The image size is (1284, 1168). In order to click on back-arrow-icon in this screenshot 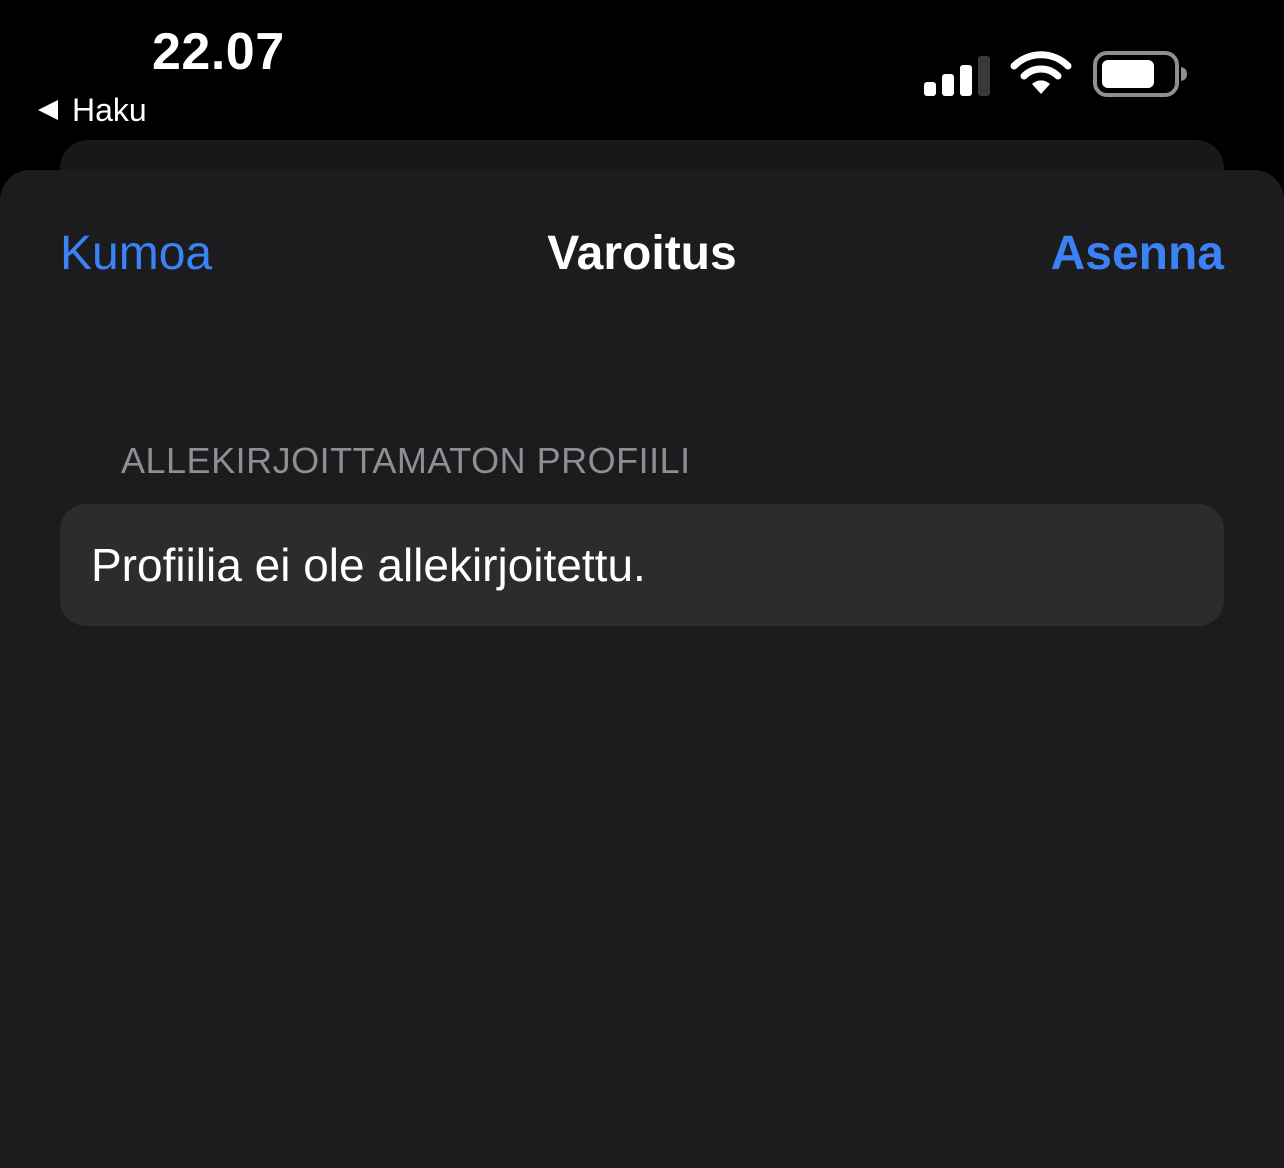, I will do `click(48, 110)`.